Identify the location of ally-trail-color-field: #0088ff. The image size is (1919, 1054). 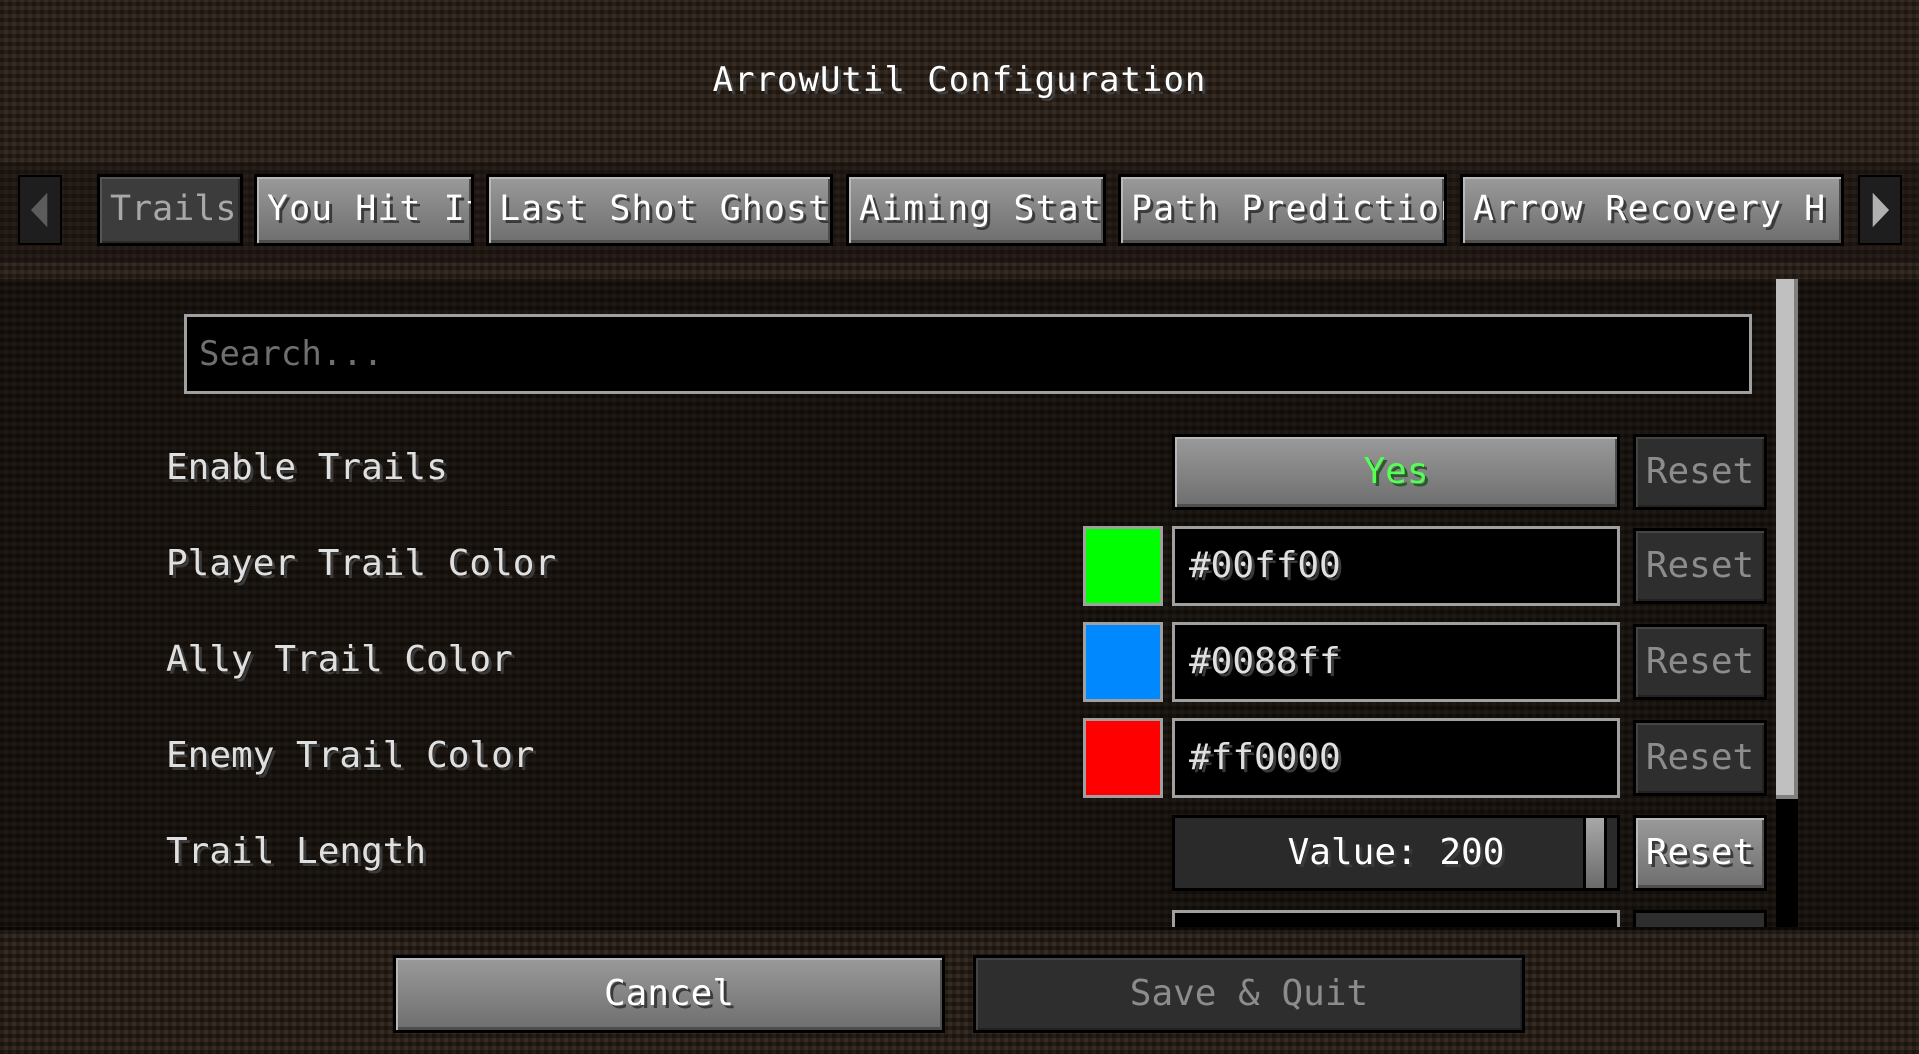
(1396, 662).